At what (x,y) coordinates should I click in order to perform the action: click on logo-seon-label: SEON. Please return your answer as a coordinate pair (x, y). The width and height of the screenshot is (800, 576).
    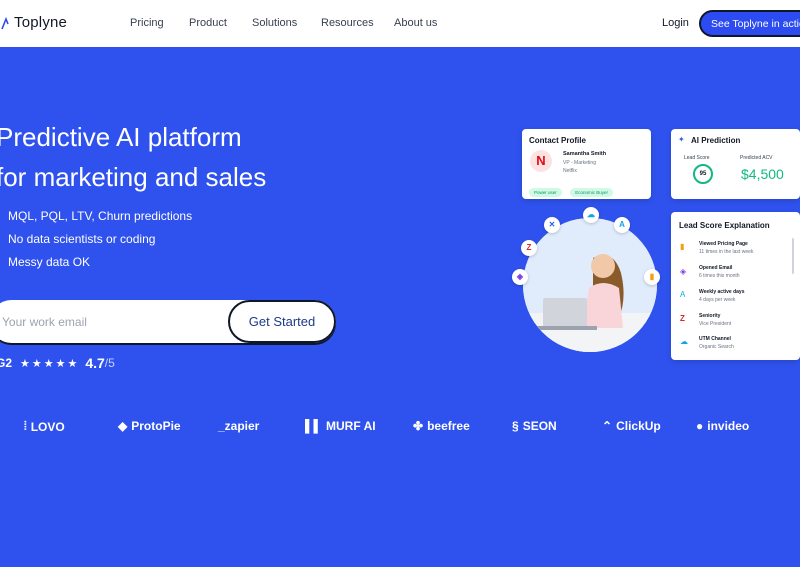
    Looking at the image, I should click on (539, 426).